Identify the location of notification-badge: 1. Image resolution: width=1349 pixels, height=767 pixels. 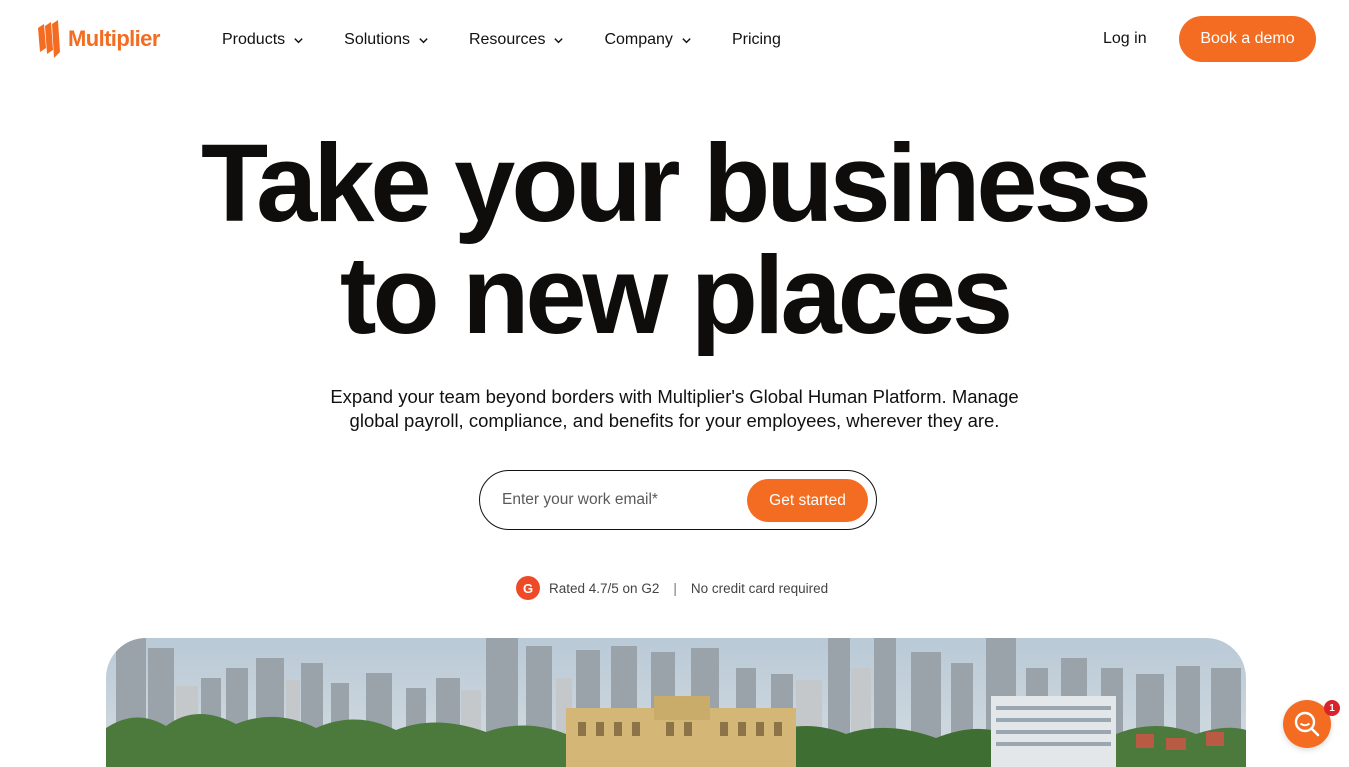
(1332, 708).